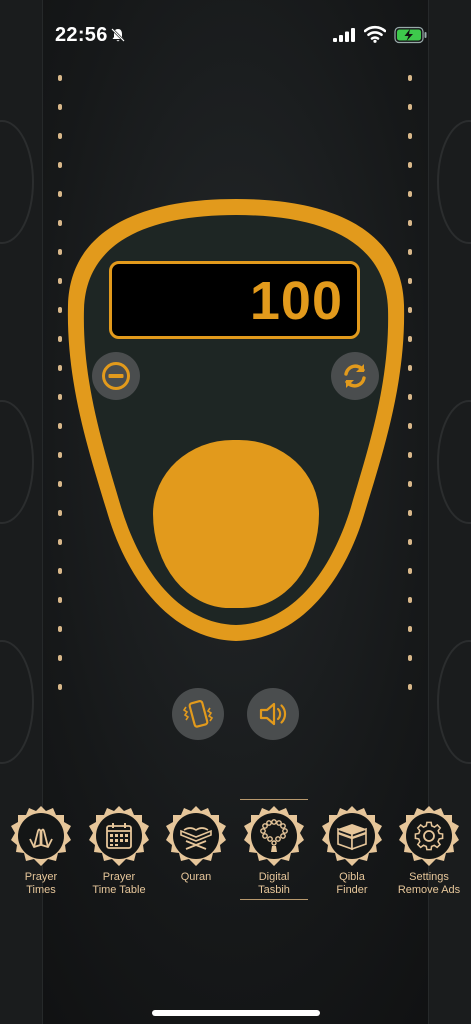 The width and height of the screenshot is (471, 1024). I want to click on phone-vibrate-icon, so click(198, 714).